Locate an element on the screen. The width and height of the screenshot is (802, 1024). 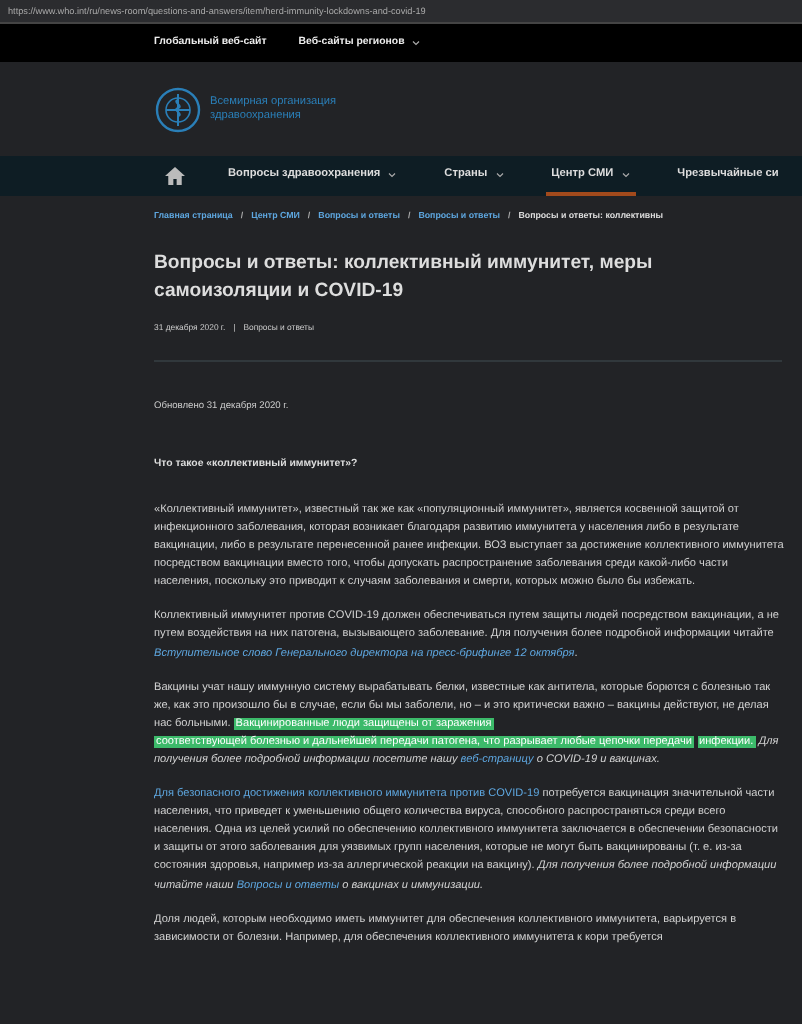
article-title: Вопросы и ответы: коллективный иммунитет, меры самоизоляции и COVID-19 is located at coordinates (404, 277).